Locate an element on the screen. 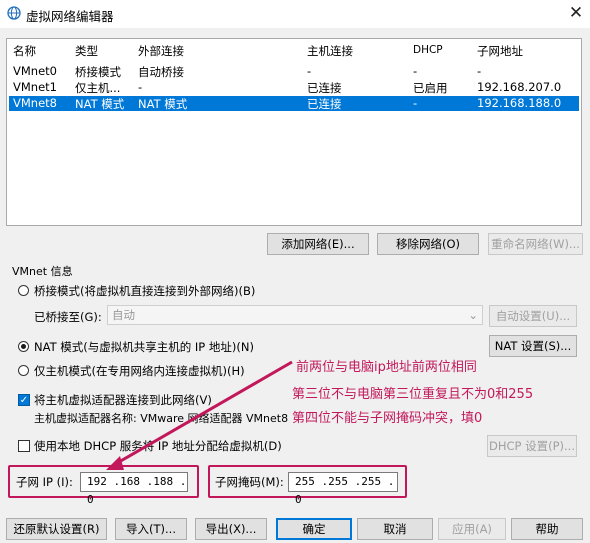 The image size is (590, 543). cancel-button: 取消 is located at coordinates (395, 529).